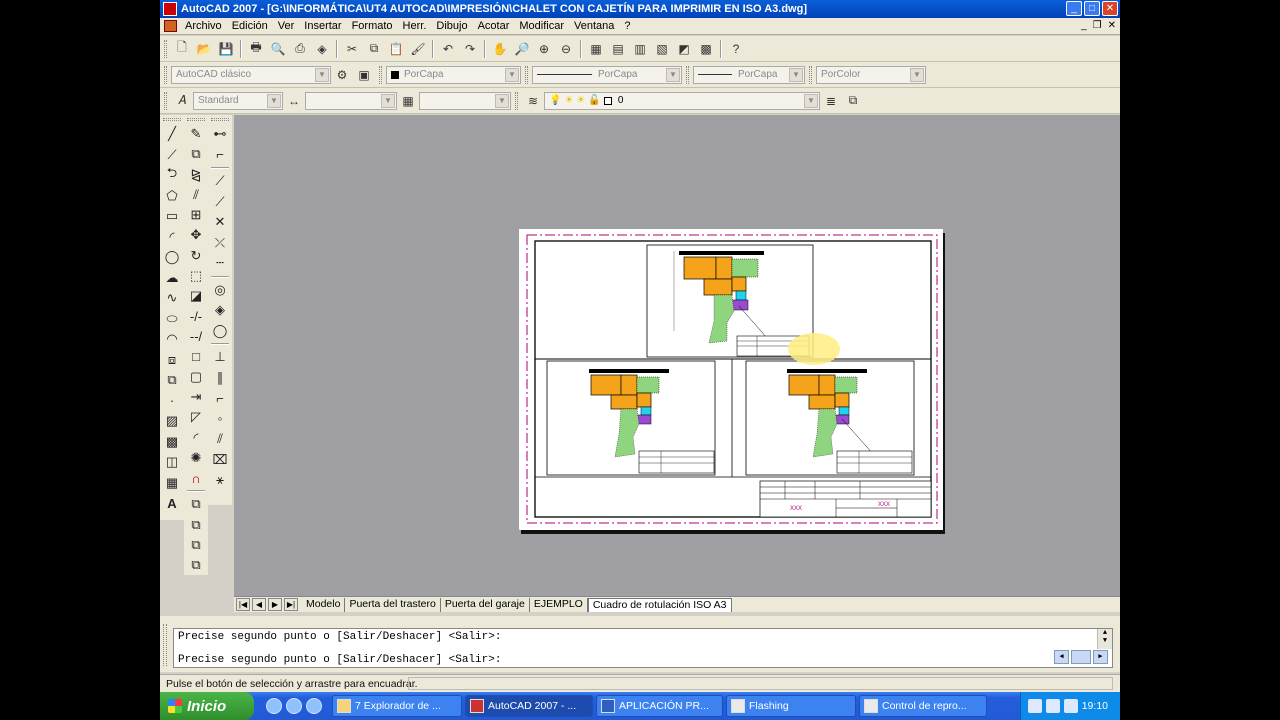 This screenshot has width=1280, height=720. I want to click on region-icon: ◫, so click(172, 462).